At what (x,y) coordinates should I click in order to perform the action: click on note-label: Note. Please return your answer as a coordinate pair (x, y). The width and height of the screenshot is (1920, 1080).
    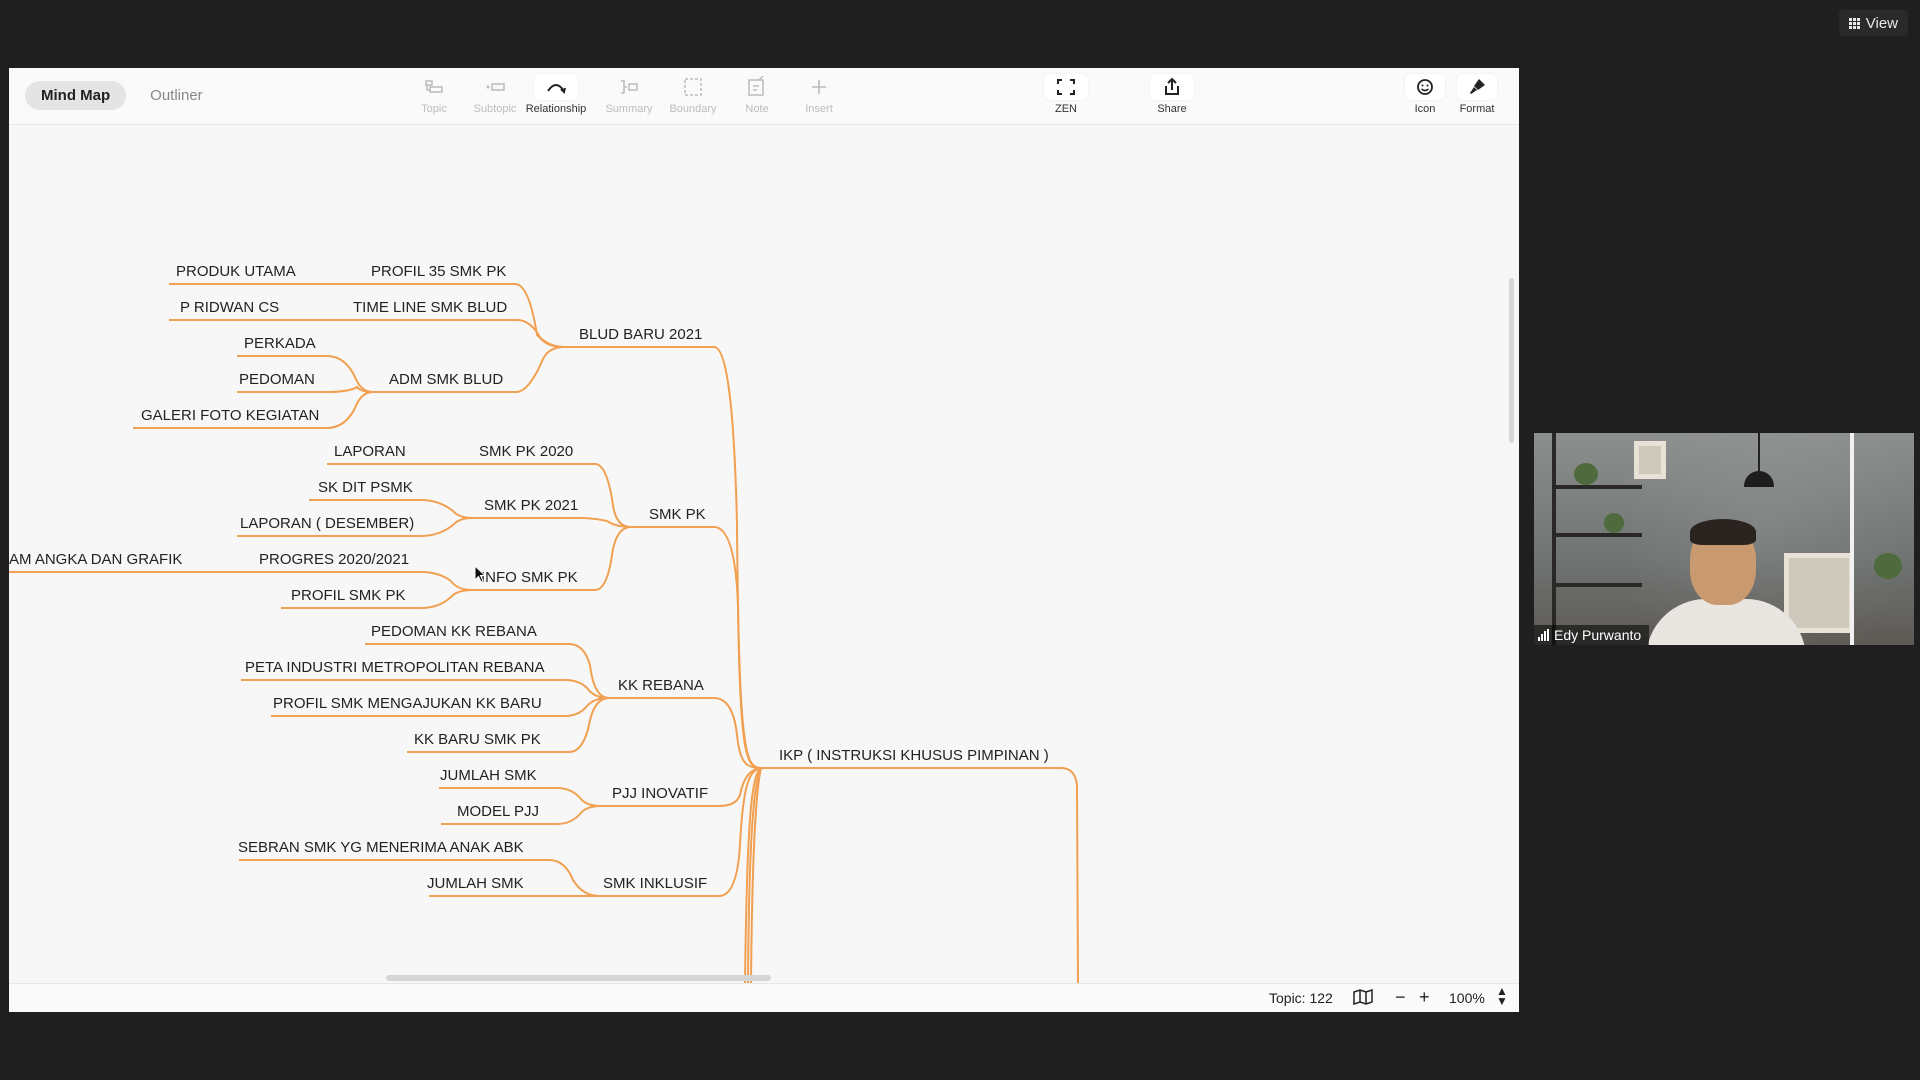
    Looking at the image, I should click on (757, 109).